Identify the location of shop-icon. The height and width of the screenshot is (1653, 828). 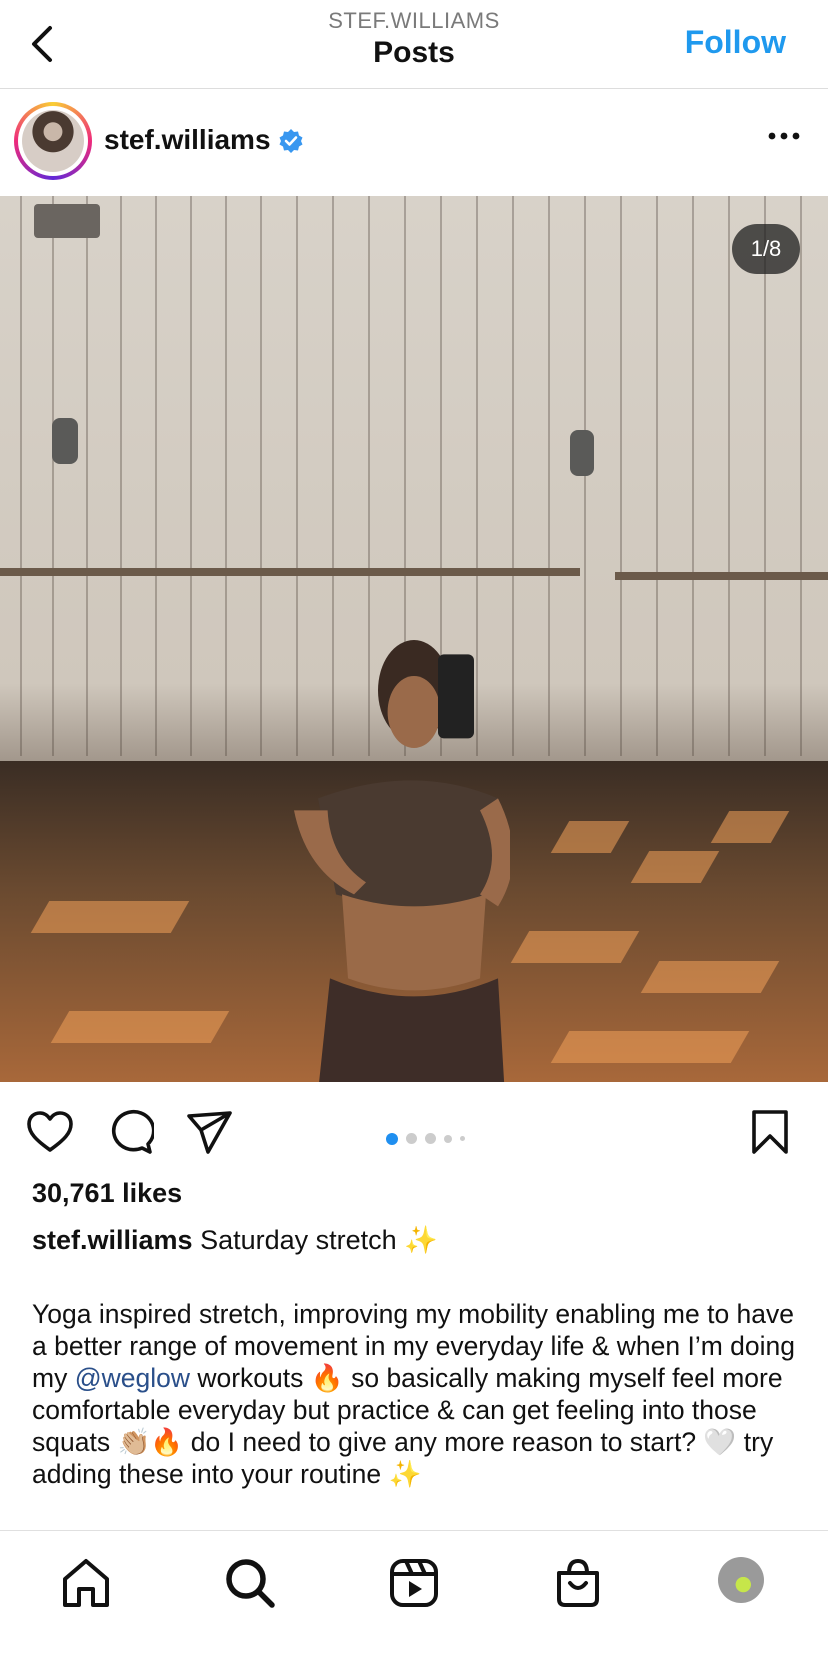
(578, 1583).